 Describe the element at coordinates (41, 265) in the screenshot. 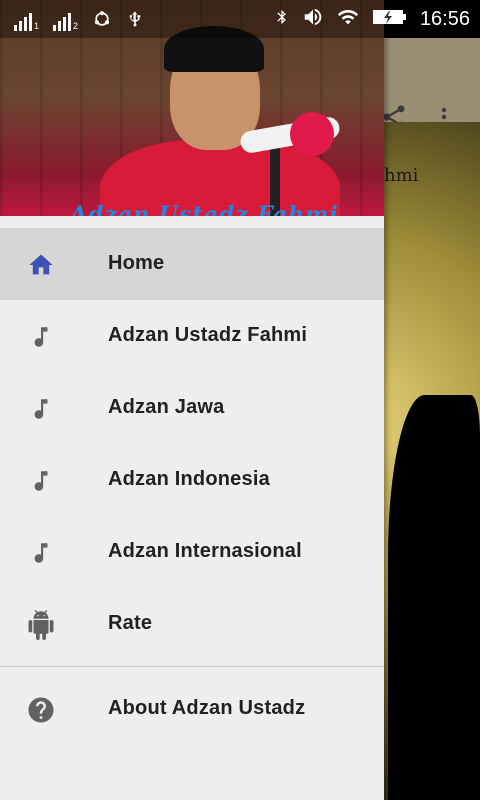

I see `home-icon` at that location.